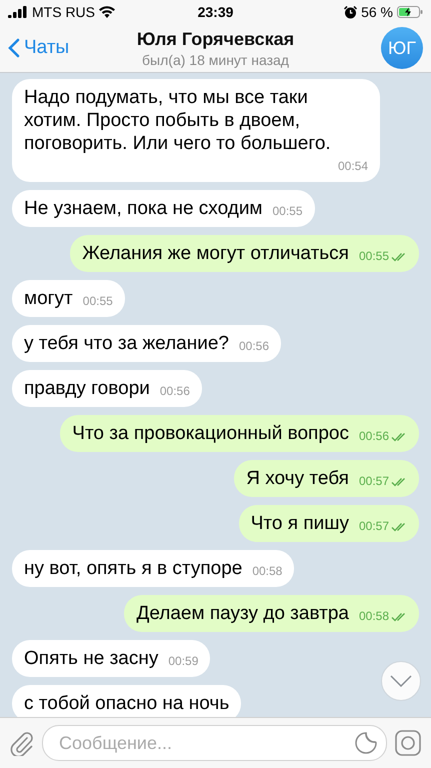  What do you see at coordinates (402, 48) in the screenshot?
I see `avatar: ЮГ` at bounding box center [402, 48].